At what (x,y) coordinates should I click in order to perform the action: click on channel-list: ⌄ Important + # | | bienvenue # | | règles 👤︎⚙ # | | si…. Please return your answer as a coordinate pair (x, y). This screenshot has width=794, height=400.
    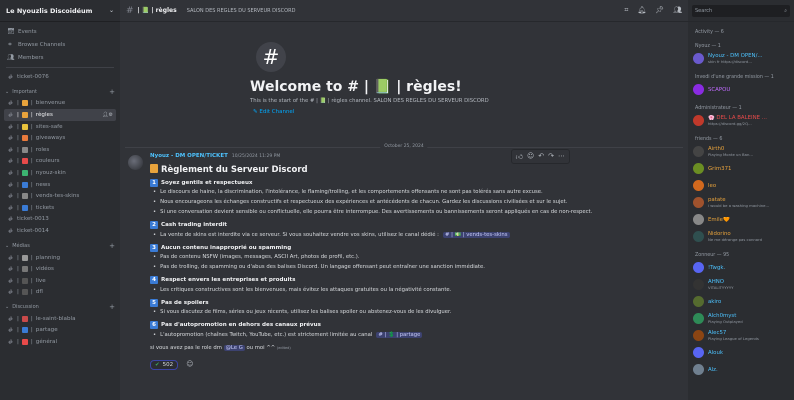
    Looking at the image, I should click on (60, 215).